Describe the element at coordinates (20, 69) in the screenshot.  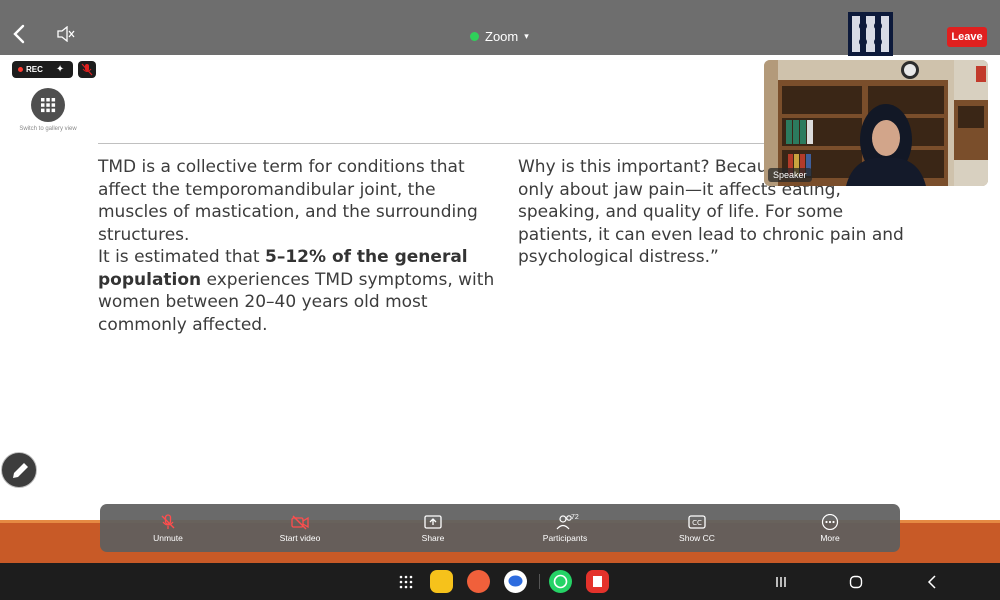
I see `record-dot-icon` at that location.